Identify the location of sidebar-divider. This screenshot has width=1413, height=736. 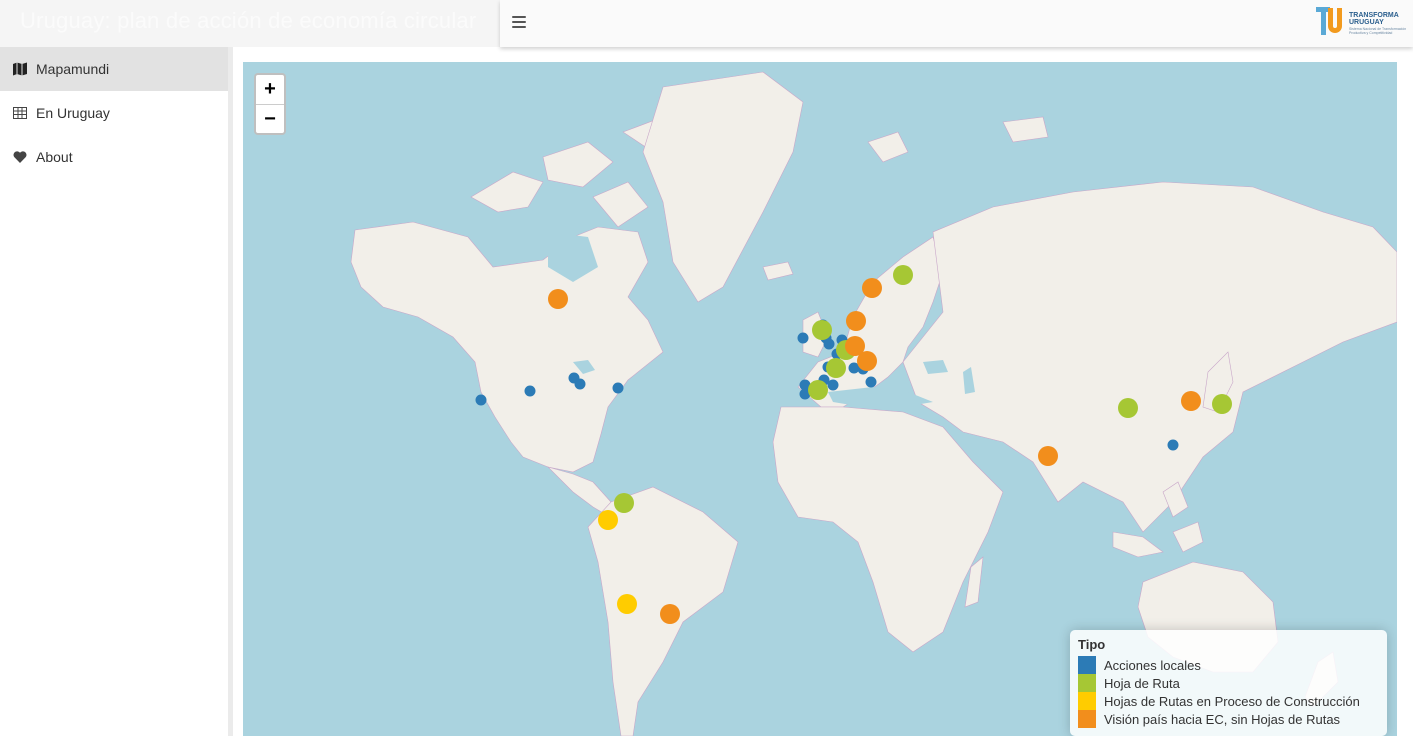
(230, 391).